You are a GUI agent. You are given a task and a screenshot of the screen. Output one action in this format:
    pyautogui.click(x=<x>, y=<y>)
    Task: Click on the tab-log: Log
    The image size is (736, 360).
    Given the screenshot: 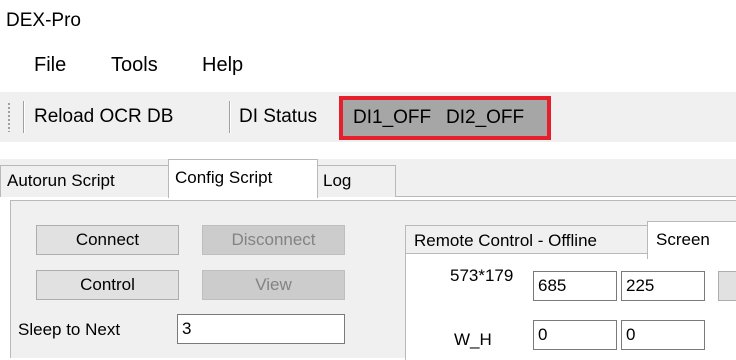 What is the action you would take?
    pyautogui.click(x=356, y=181)
    